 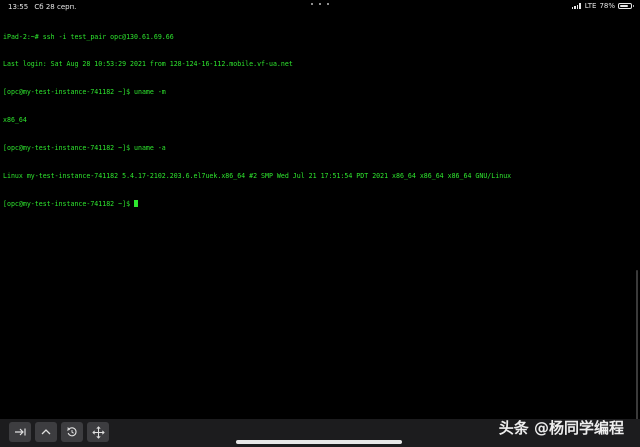 What do you see at coordinates (637, 345) in the screenshot?
I see `terminal-scrollbar` at bounding box center [637, 345].